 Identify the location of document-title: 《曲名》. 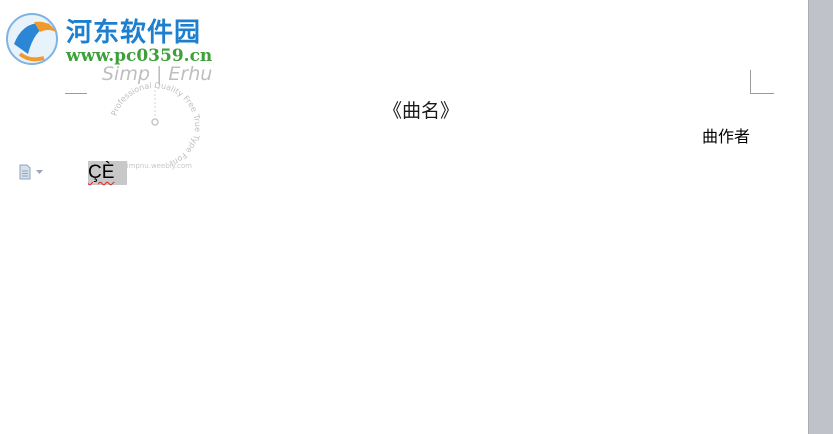
(421, 109).